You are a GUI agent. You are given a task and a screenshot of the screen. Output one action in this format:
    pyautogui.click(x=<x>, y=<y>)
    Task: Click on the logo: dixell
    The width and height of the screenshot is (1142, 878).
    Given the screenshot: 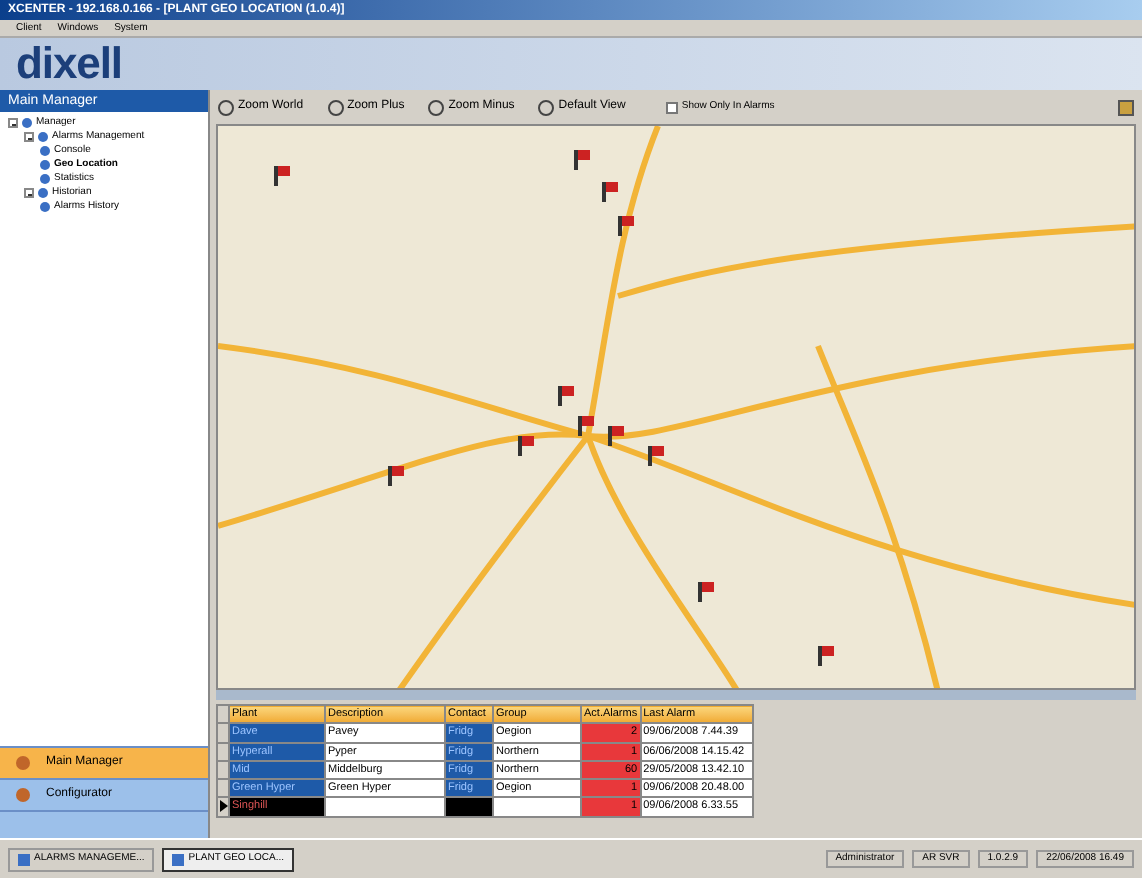 What is the action you would take?
    pyautogui.click(x=69, y=64)
    